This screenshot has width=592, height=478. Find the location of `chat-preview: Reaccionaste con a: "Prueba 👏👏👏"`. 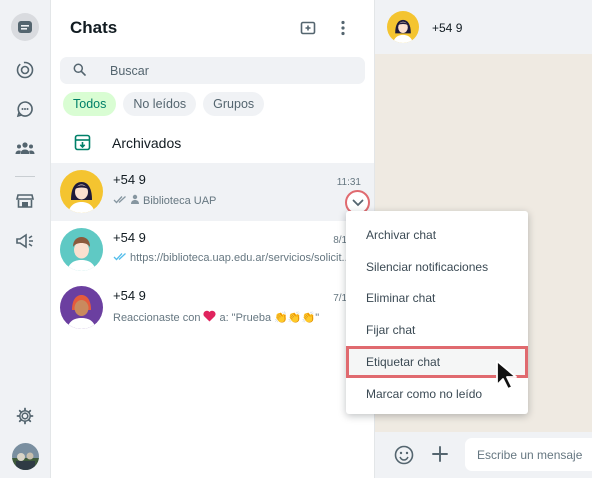

chat-preview: Reaccionaste con a: "Prueba 👏👏👏" is located at coordinates (216, 317).